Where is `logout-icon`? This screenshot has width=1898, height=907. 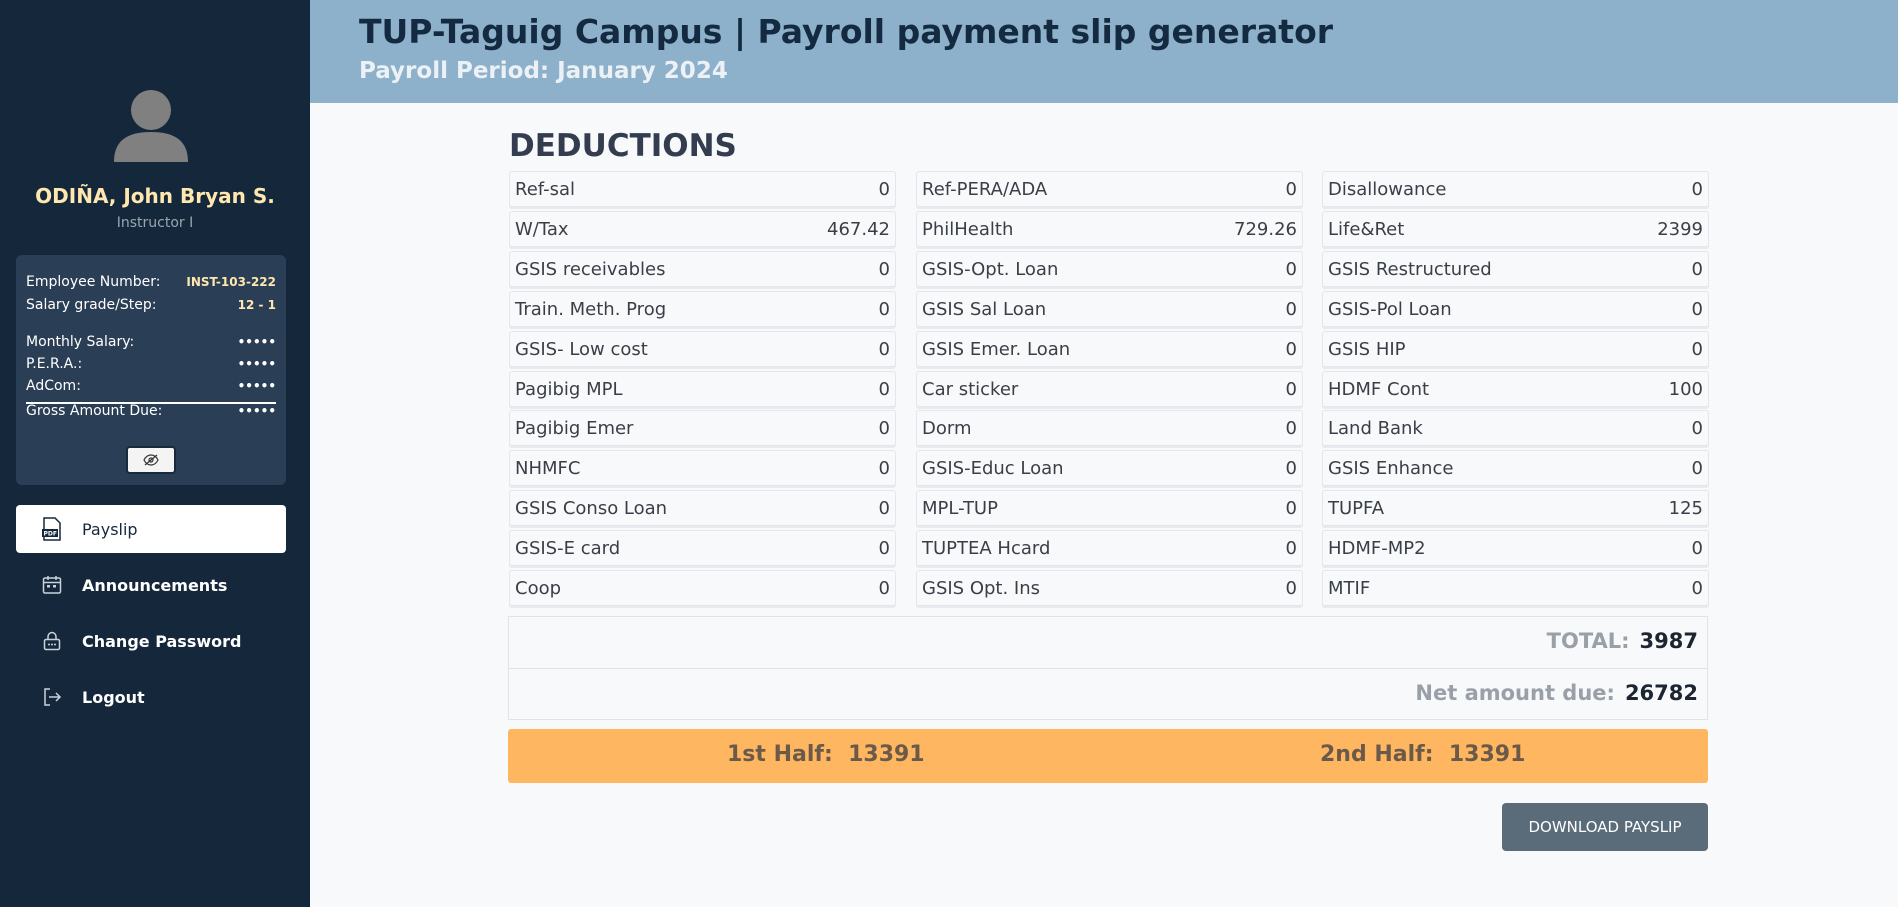 logout-icon is located at coordinates (52, 697).